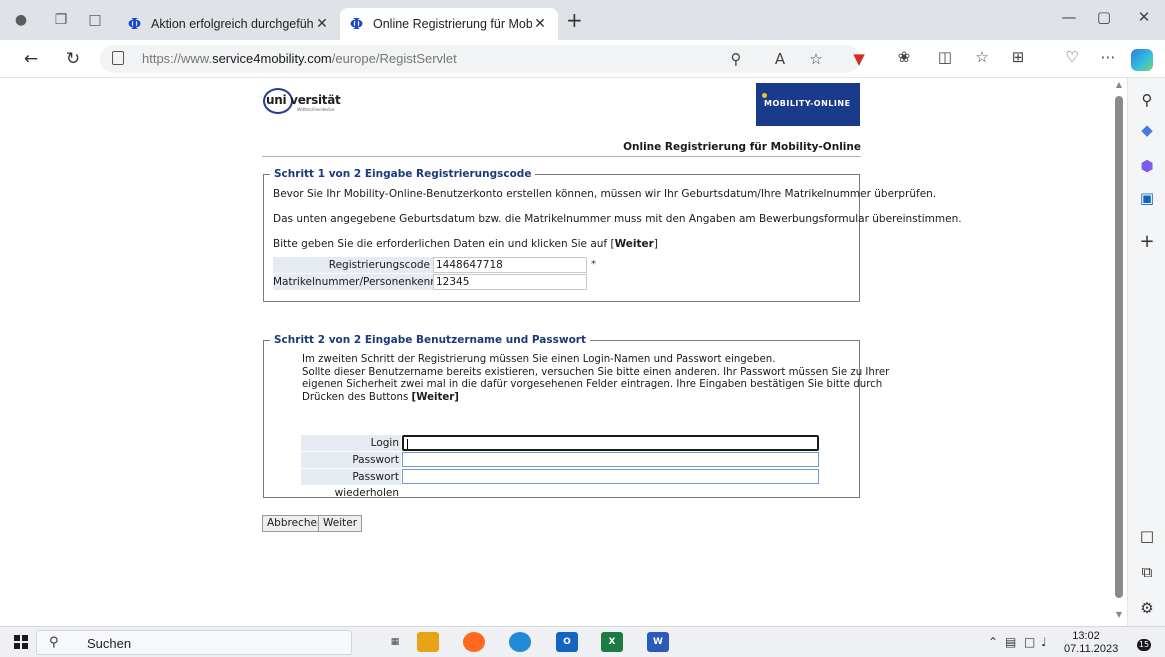  Describe the element at coordinates (1147, 242) in the screenshot. I see `add-sidebar-app-icon: +` at that location.